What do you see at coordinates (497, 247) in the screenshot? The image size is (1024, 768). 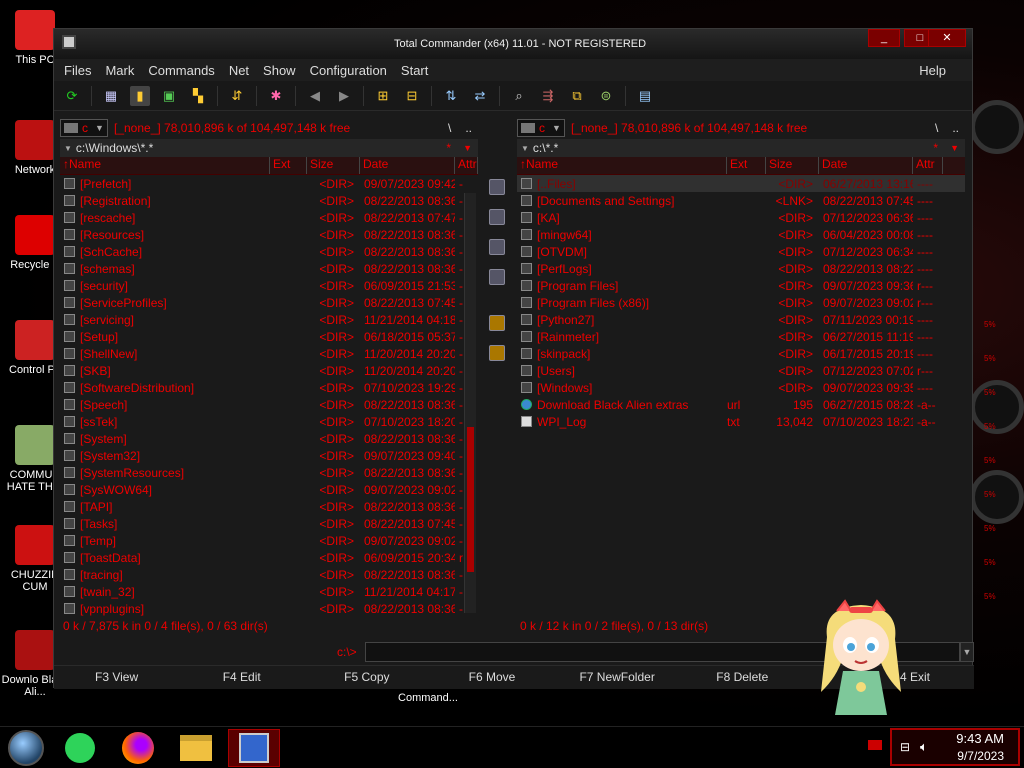 I see `copy-icon` at bounding box center [497, 247].